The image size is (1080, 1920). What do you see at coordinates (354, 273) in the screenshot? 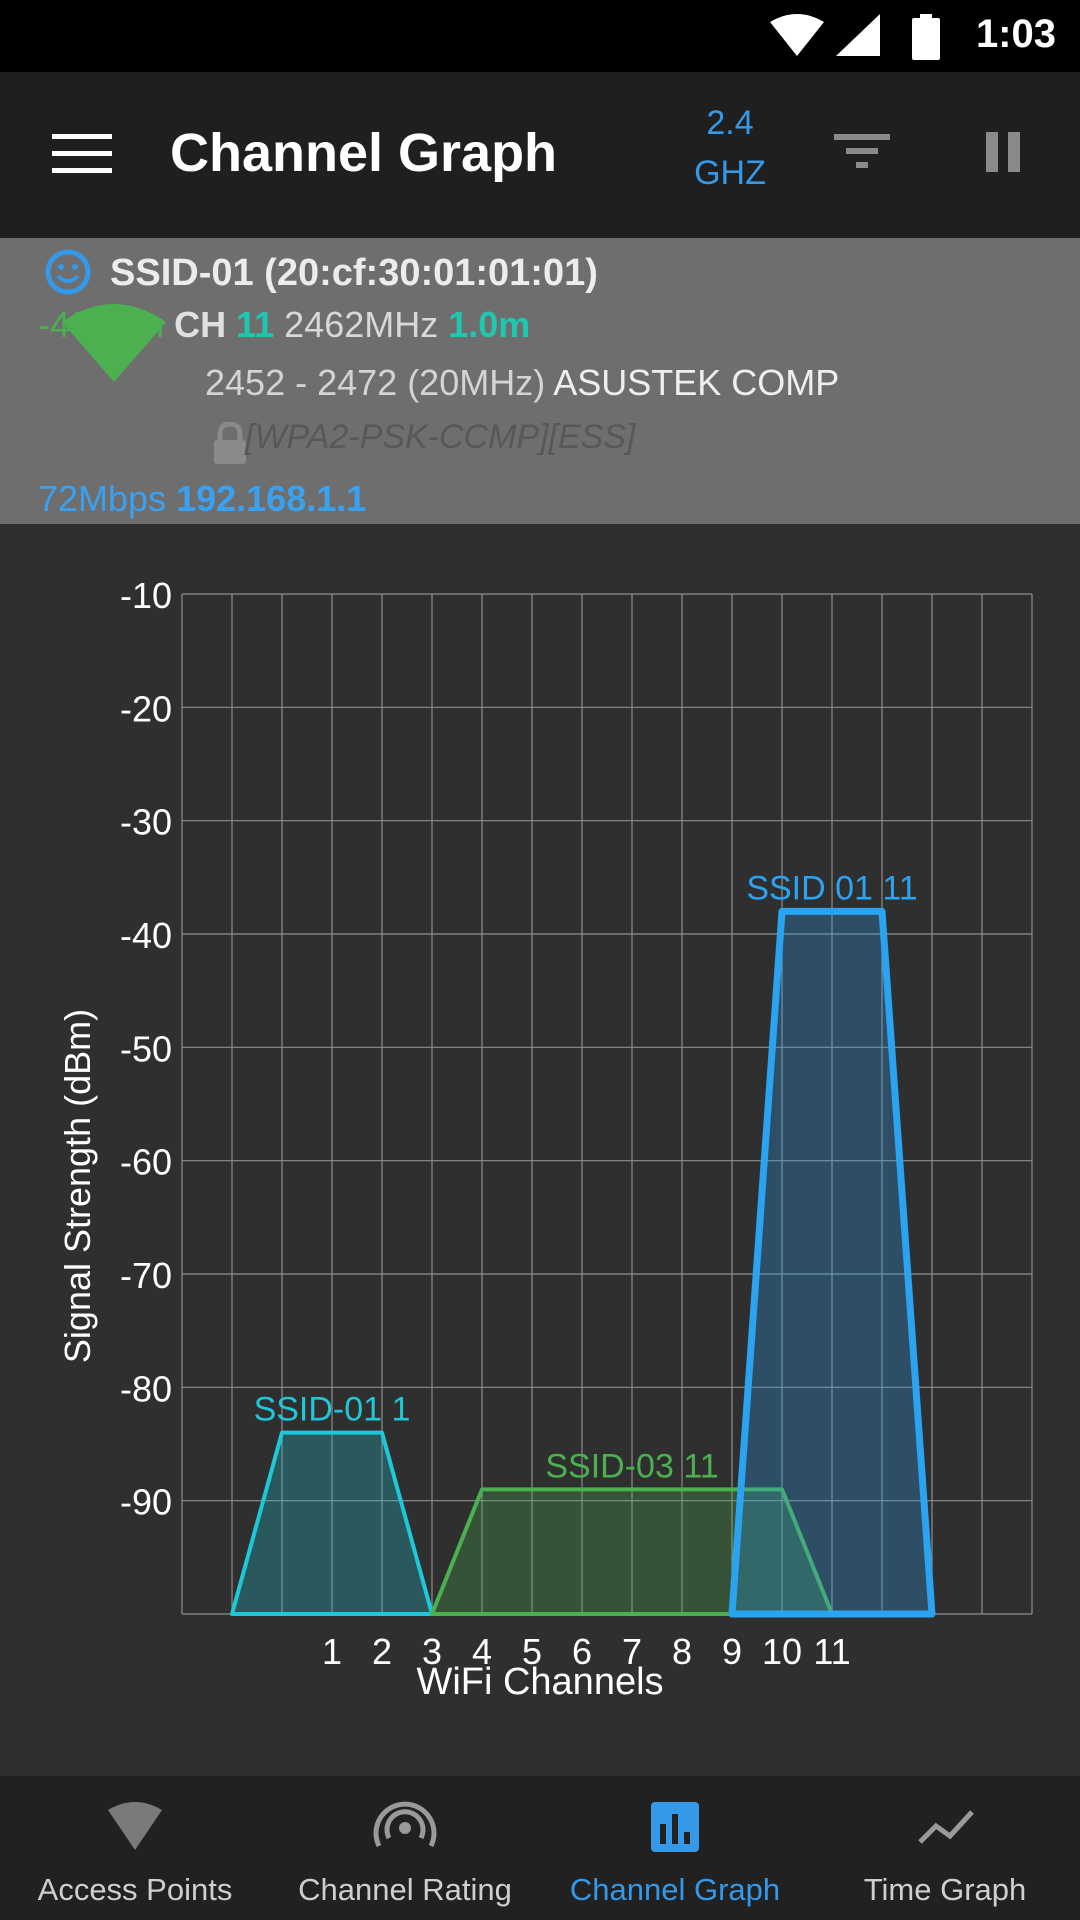
I see `connection-ssid: SSID-01 (20:cf:30:01:01:01)` at bounding box center [354, 273].